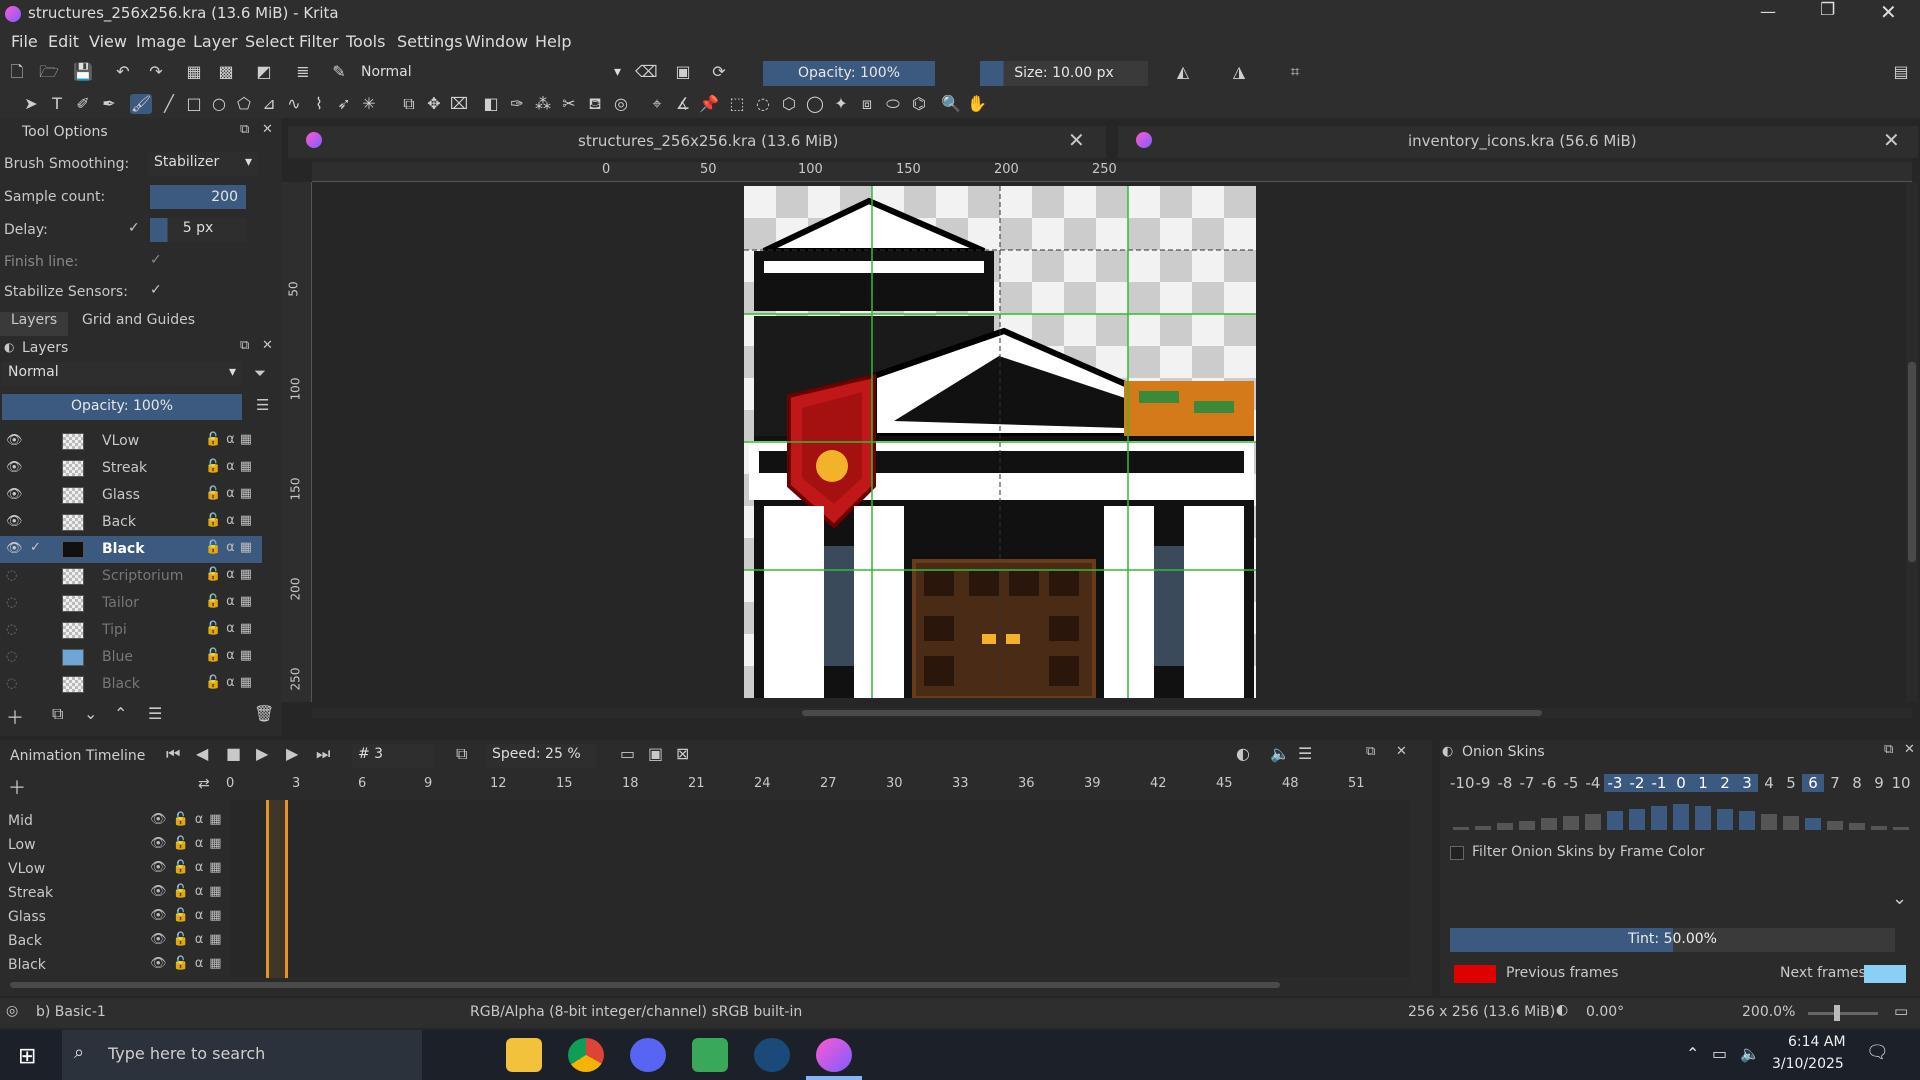 Image resolution: width=1920 pixels, height=1080 pixels. Describe the element at coordinates (365, 41) in the screenshot. I see `menu-tools: Tools` at that location.